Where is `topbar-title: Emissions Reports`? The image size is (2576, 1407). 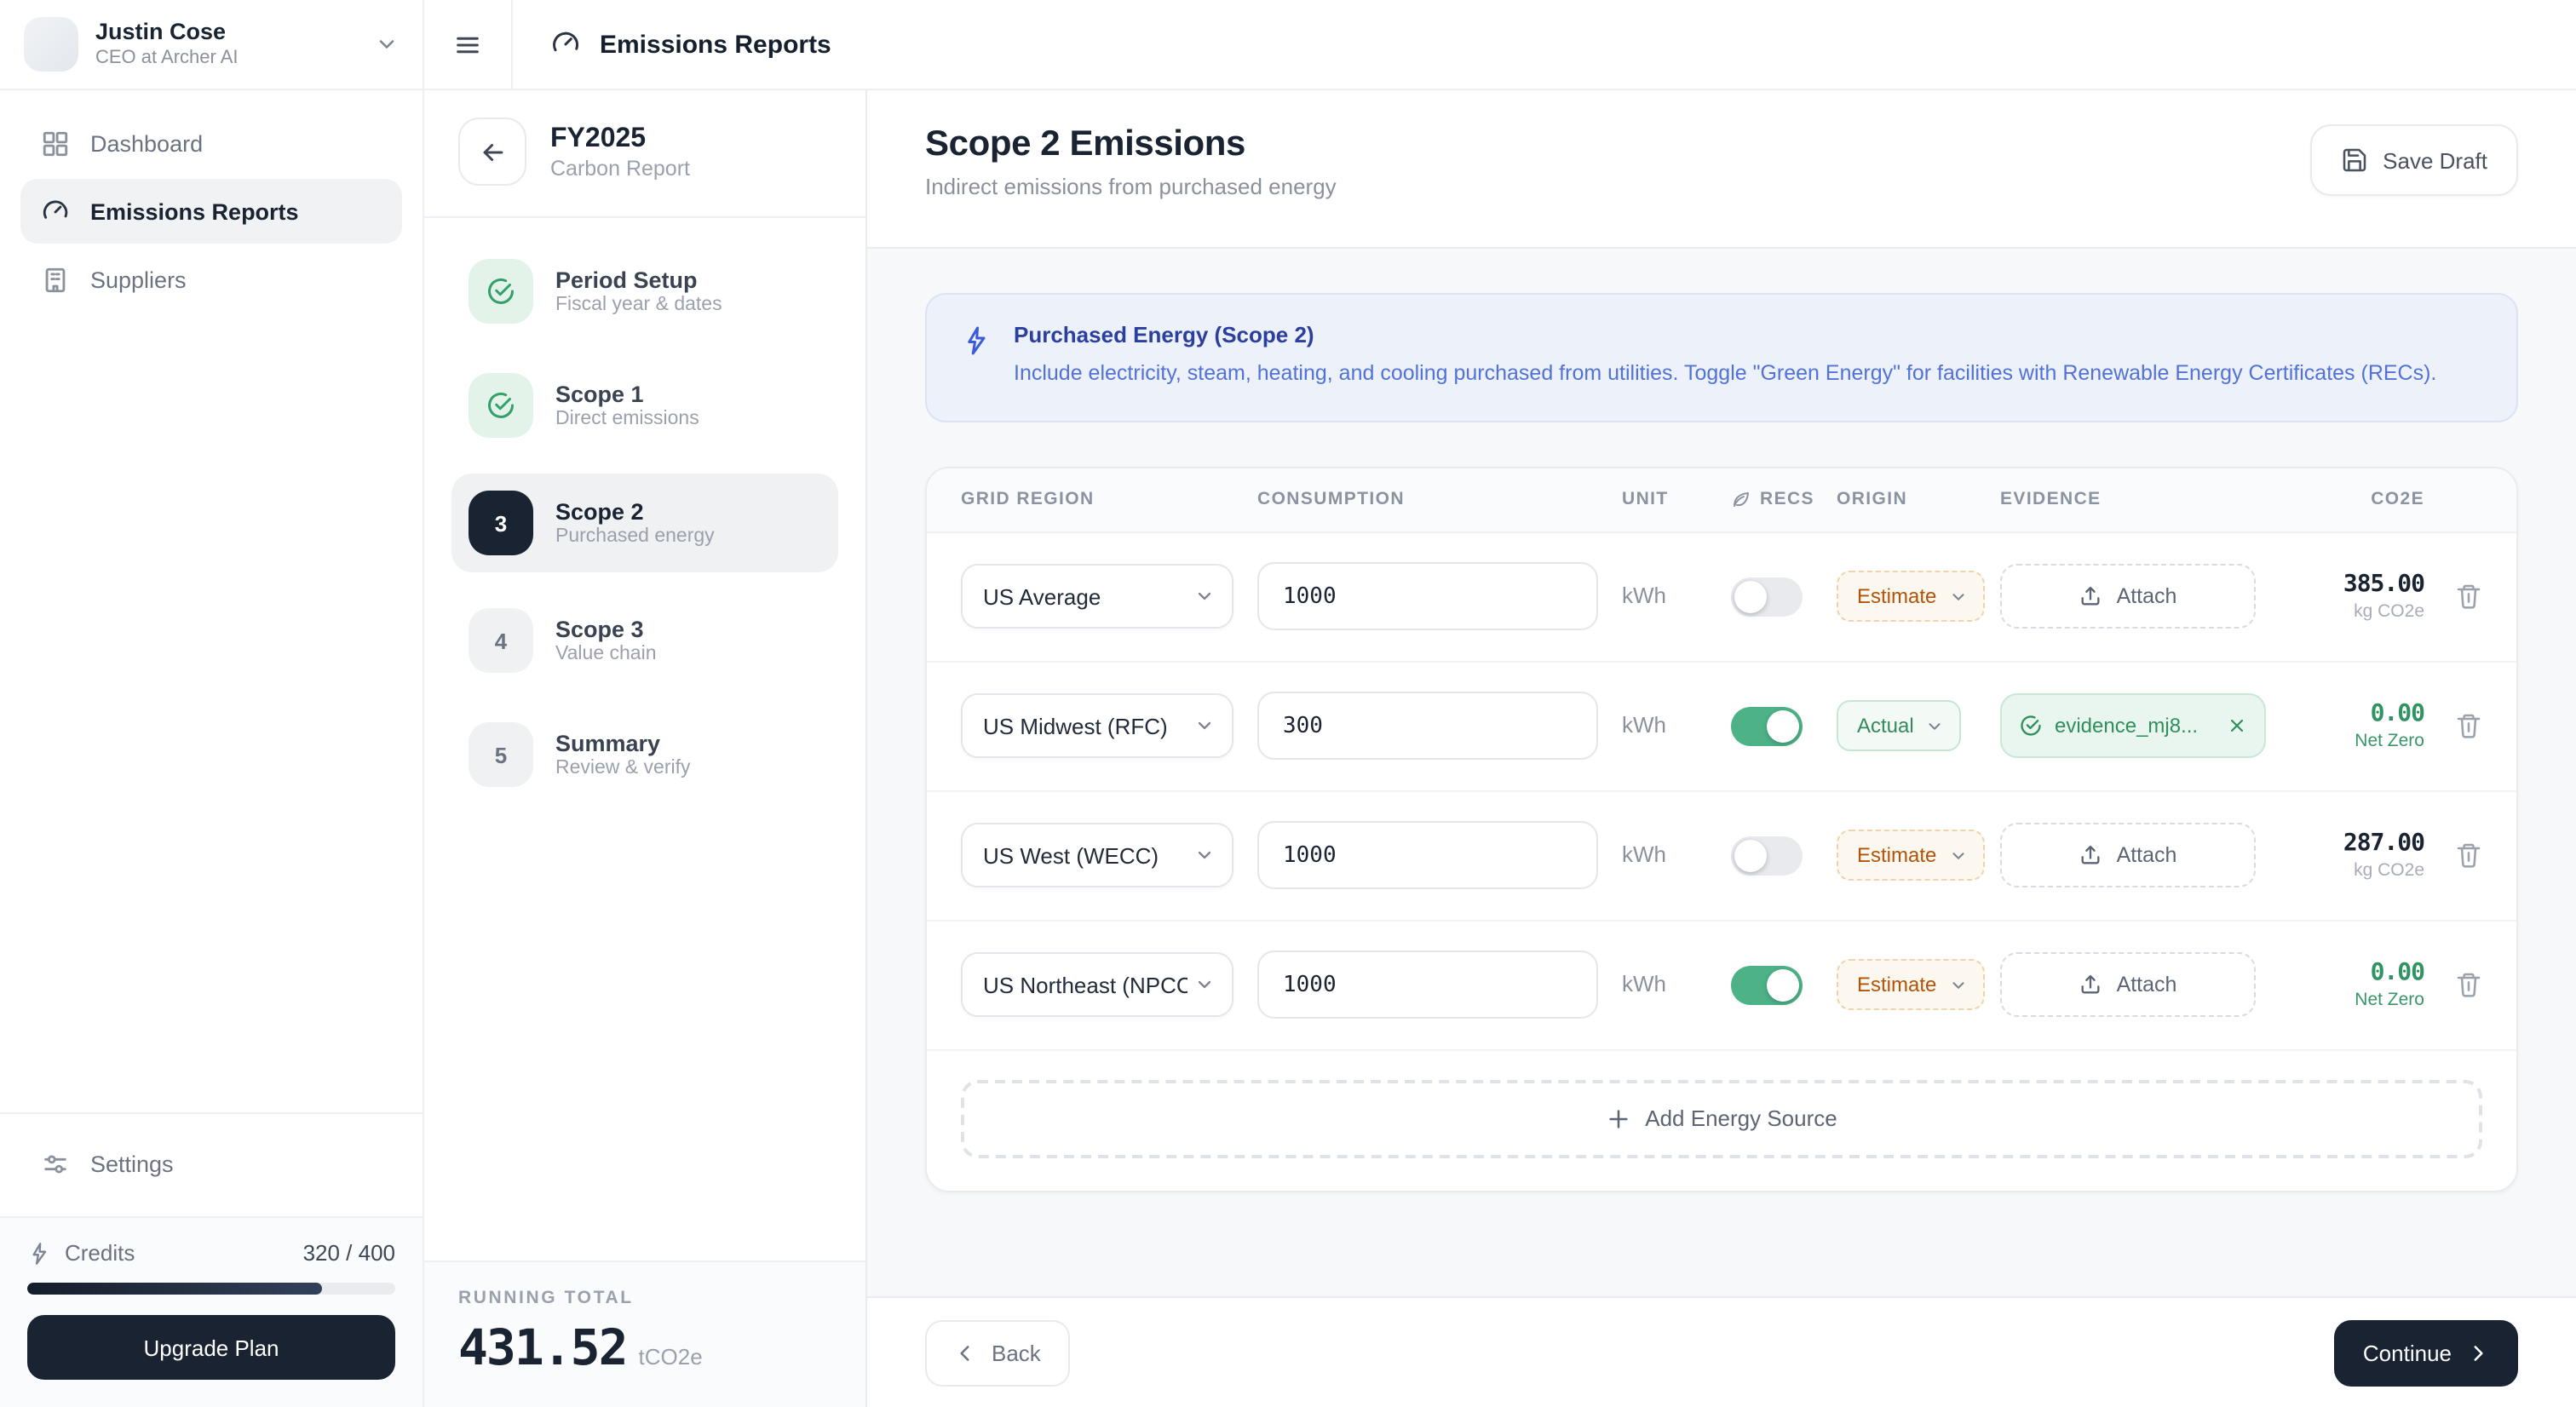 topbar-title: Emissions Reports is located at coordinates (672, 44).